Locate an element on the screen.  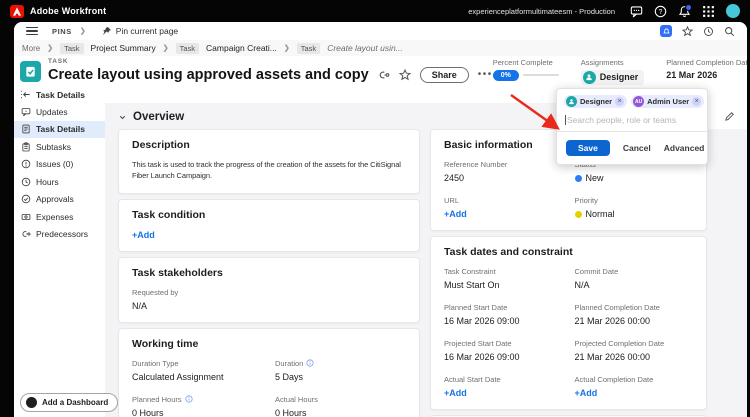
card-title: Task condition is located at coordinates (169, 214).